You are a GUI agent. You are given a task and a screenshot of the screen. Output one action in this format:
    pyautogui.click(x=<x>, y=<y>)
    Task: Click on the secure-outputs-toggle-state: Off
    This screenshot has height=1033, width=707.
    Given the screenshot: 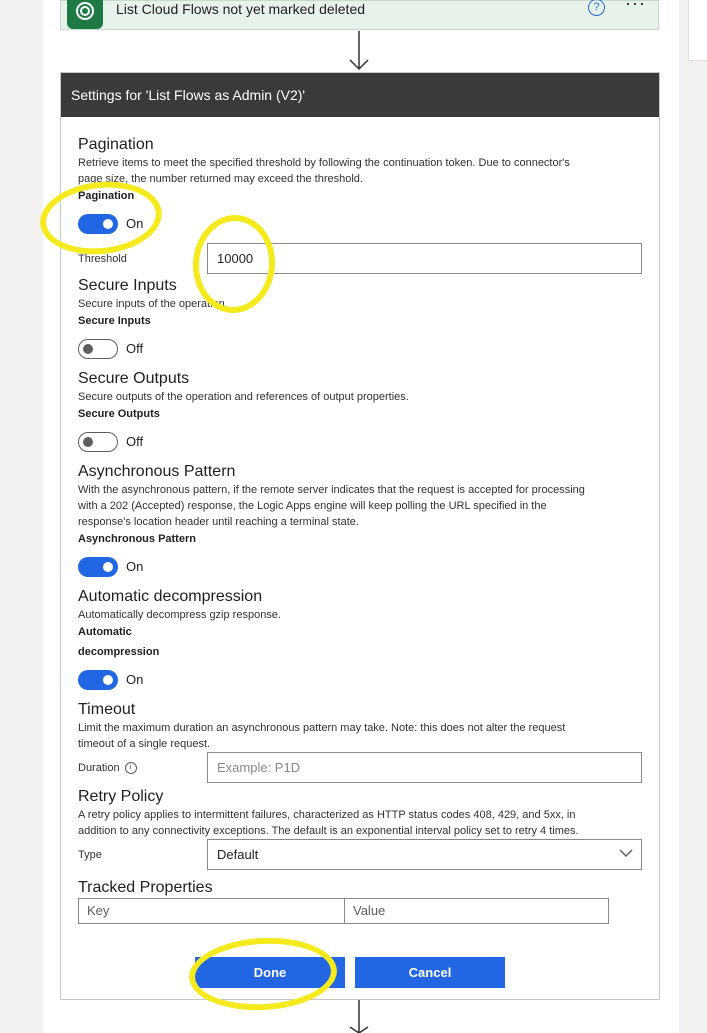 What is the action you would take?
    pyautogui.click(x=135, y=441)
    